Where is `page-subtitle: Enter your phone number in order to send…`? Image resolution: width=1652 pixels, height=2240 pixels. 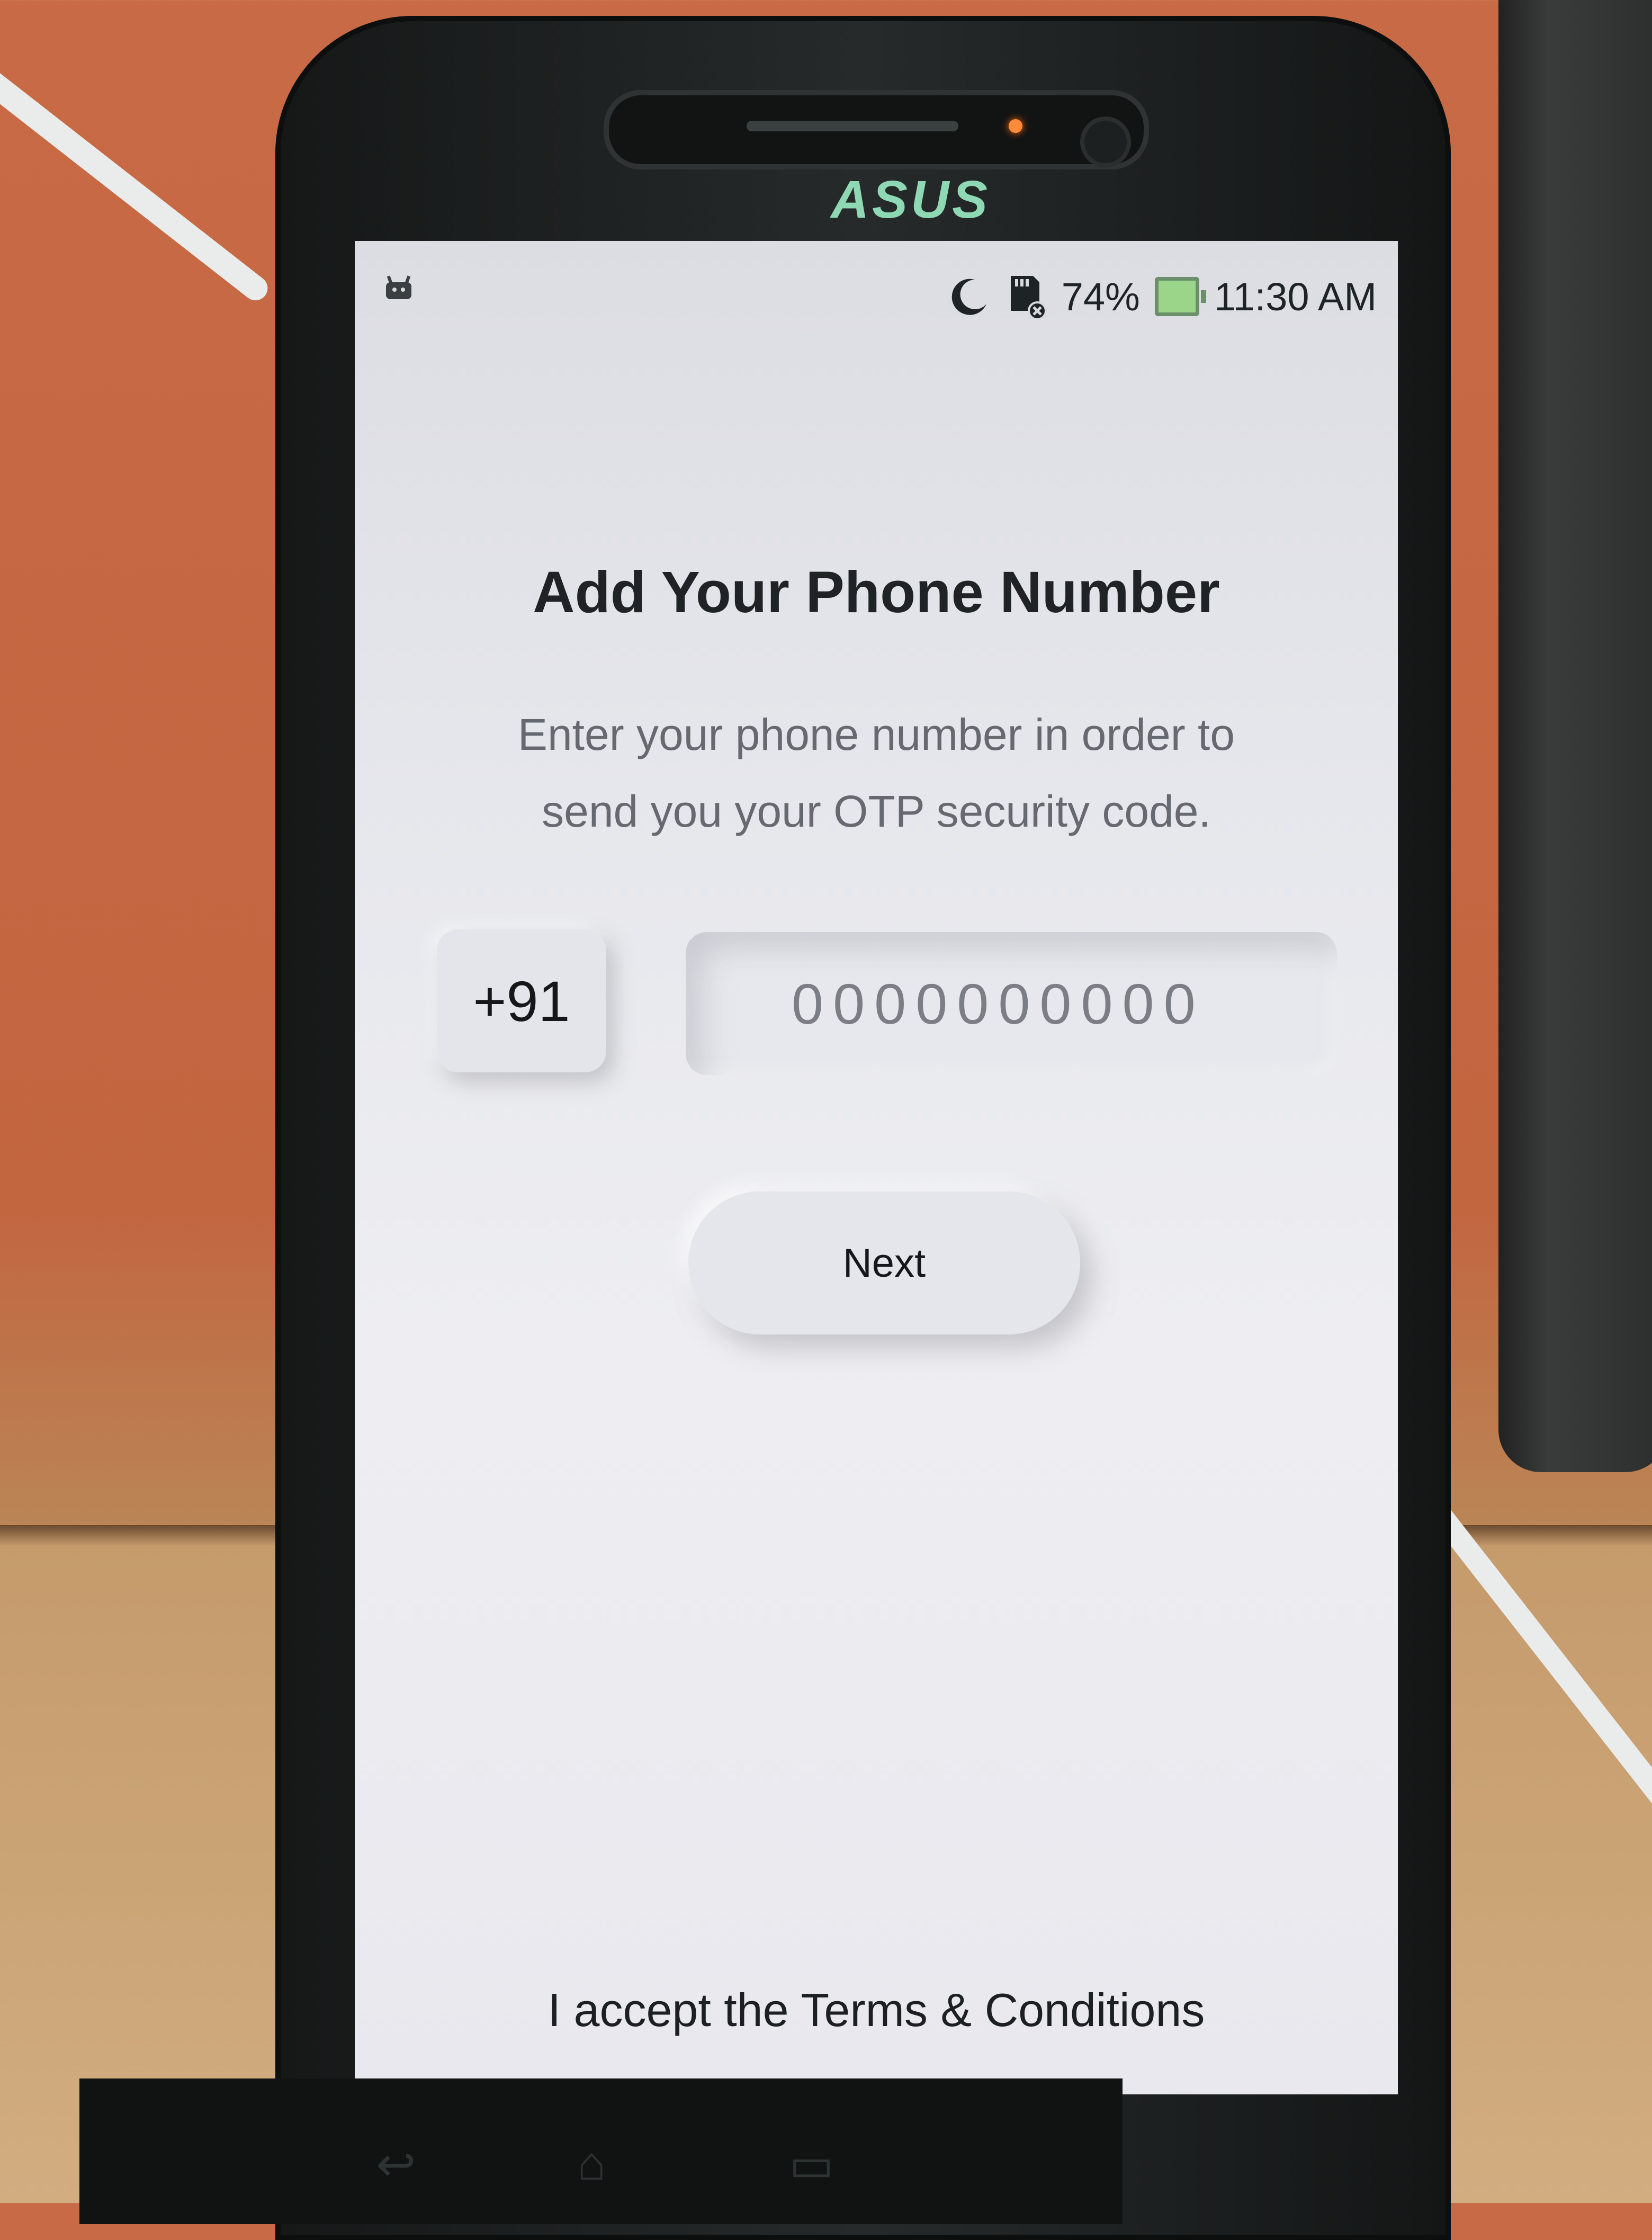
page-subtitle: Enter your phone number in order to send… is located at coordinates (876, 773).